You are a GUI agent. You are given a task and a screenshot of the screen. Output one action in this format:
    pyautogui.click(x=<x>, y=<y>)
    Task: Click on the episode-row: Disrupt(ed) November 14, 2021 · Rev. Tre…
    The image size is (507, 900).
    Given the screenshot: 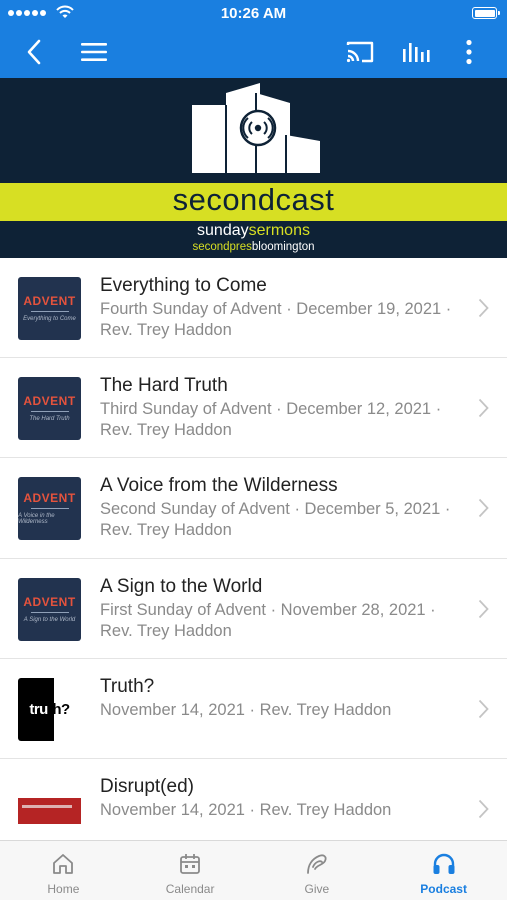 What is the action you would take?
    pyautogui.click(x=253, y=799)
    